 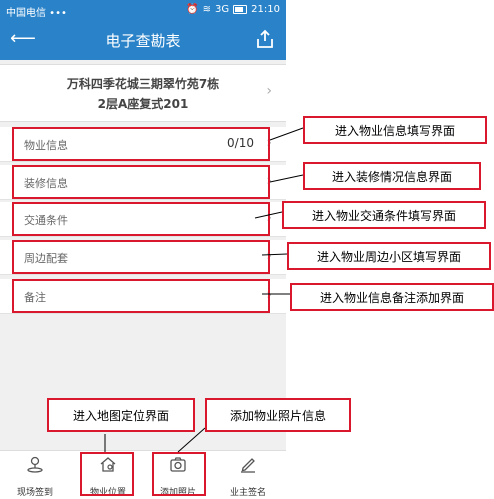 I want to click on callout-decoration: 进入装修情况信息界面, so click(x=392, y=176).